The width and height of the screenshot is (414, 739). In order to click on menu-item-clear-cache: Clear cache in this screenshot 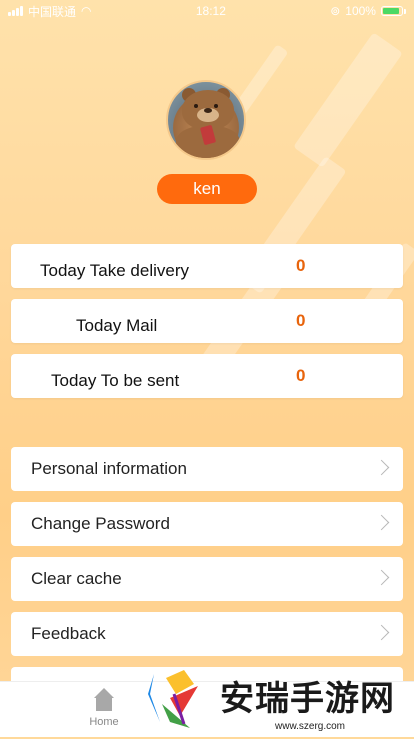, I will do `click(207, 579)`.